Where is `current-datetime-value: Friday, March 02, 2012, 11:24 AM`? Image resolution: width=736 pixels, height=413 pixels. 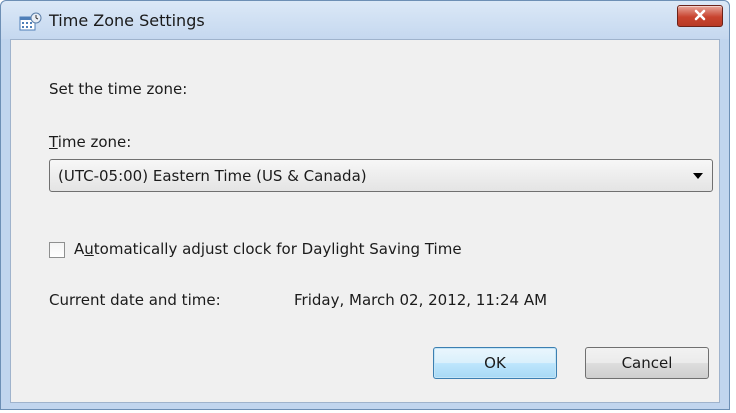
current-datetime-value: Friday, March 02, 2012, 11:24 AM is located at coordinates (421, 300).